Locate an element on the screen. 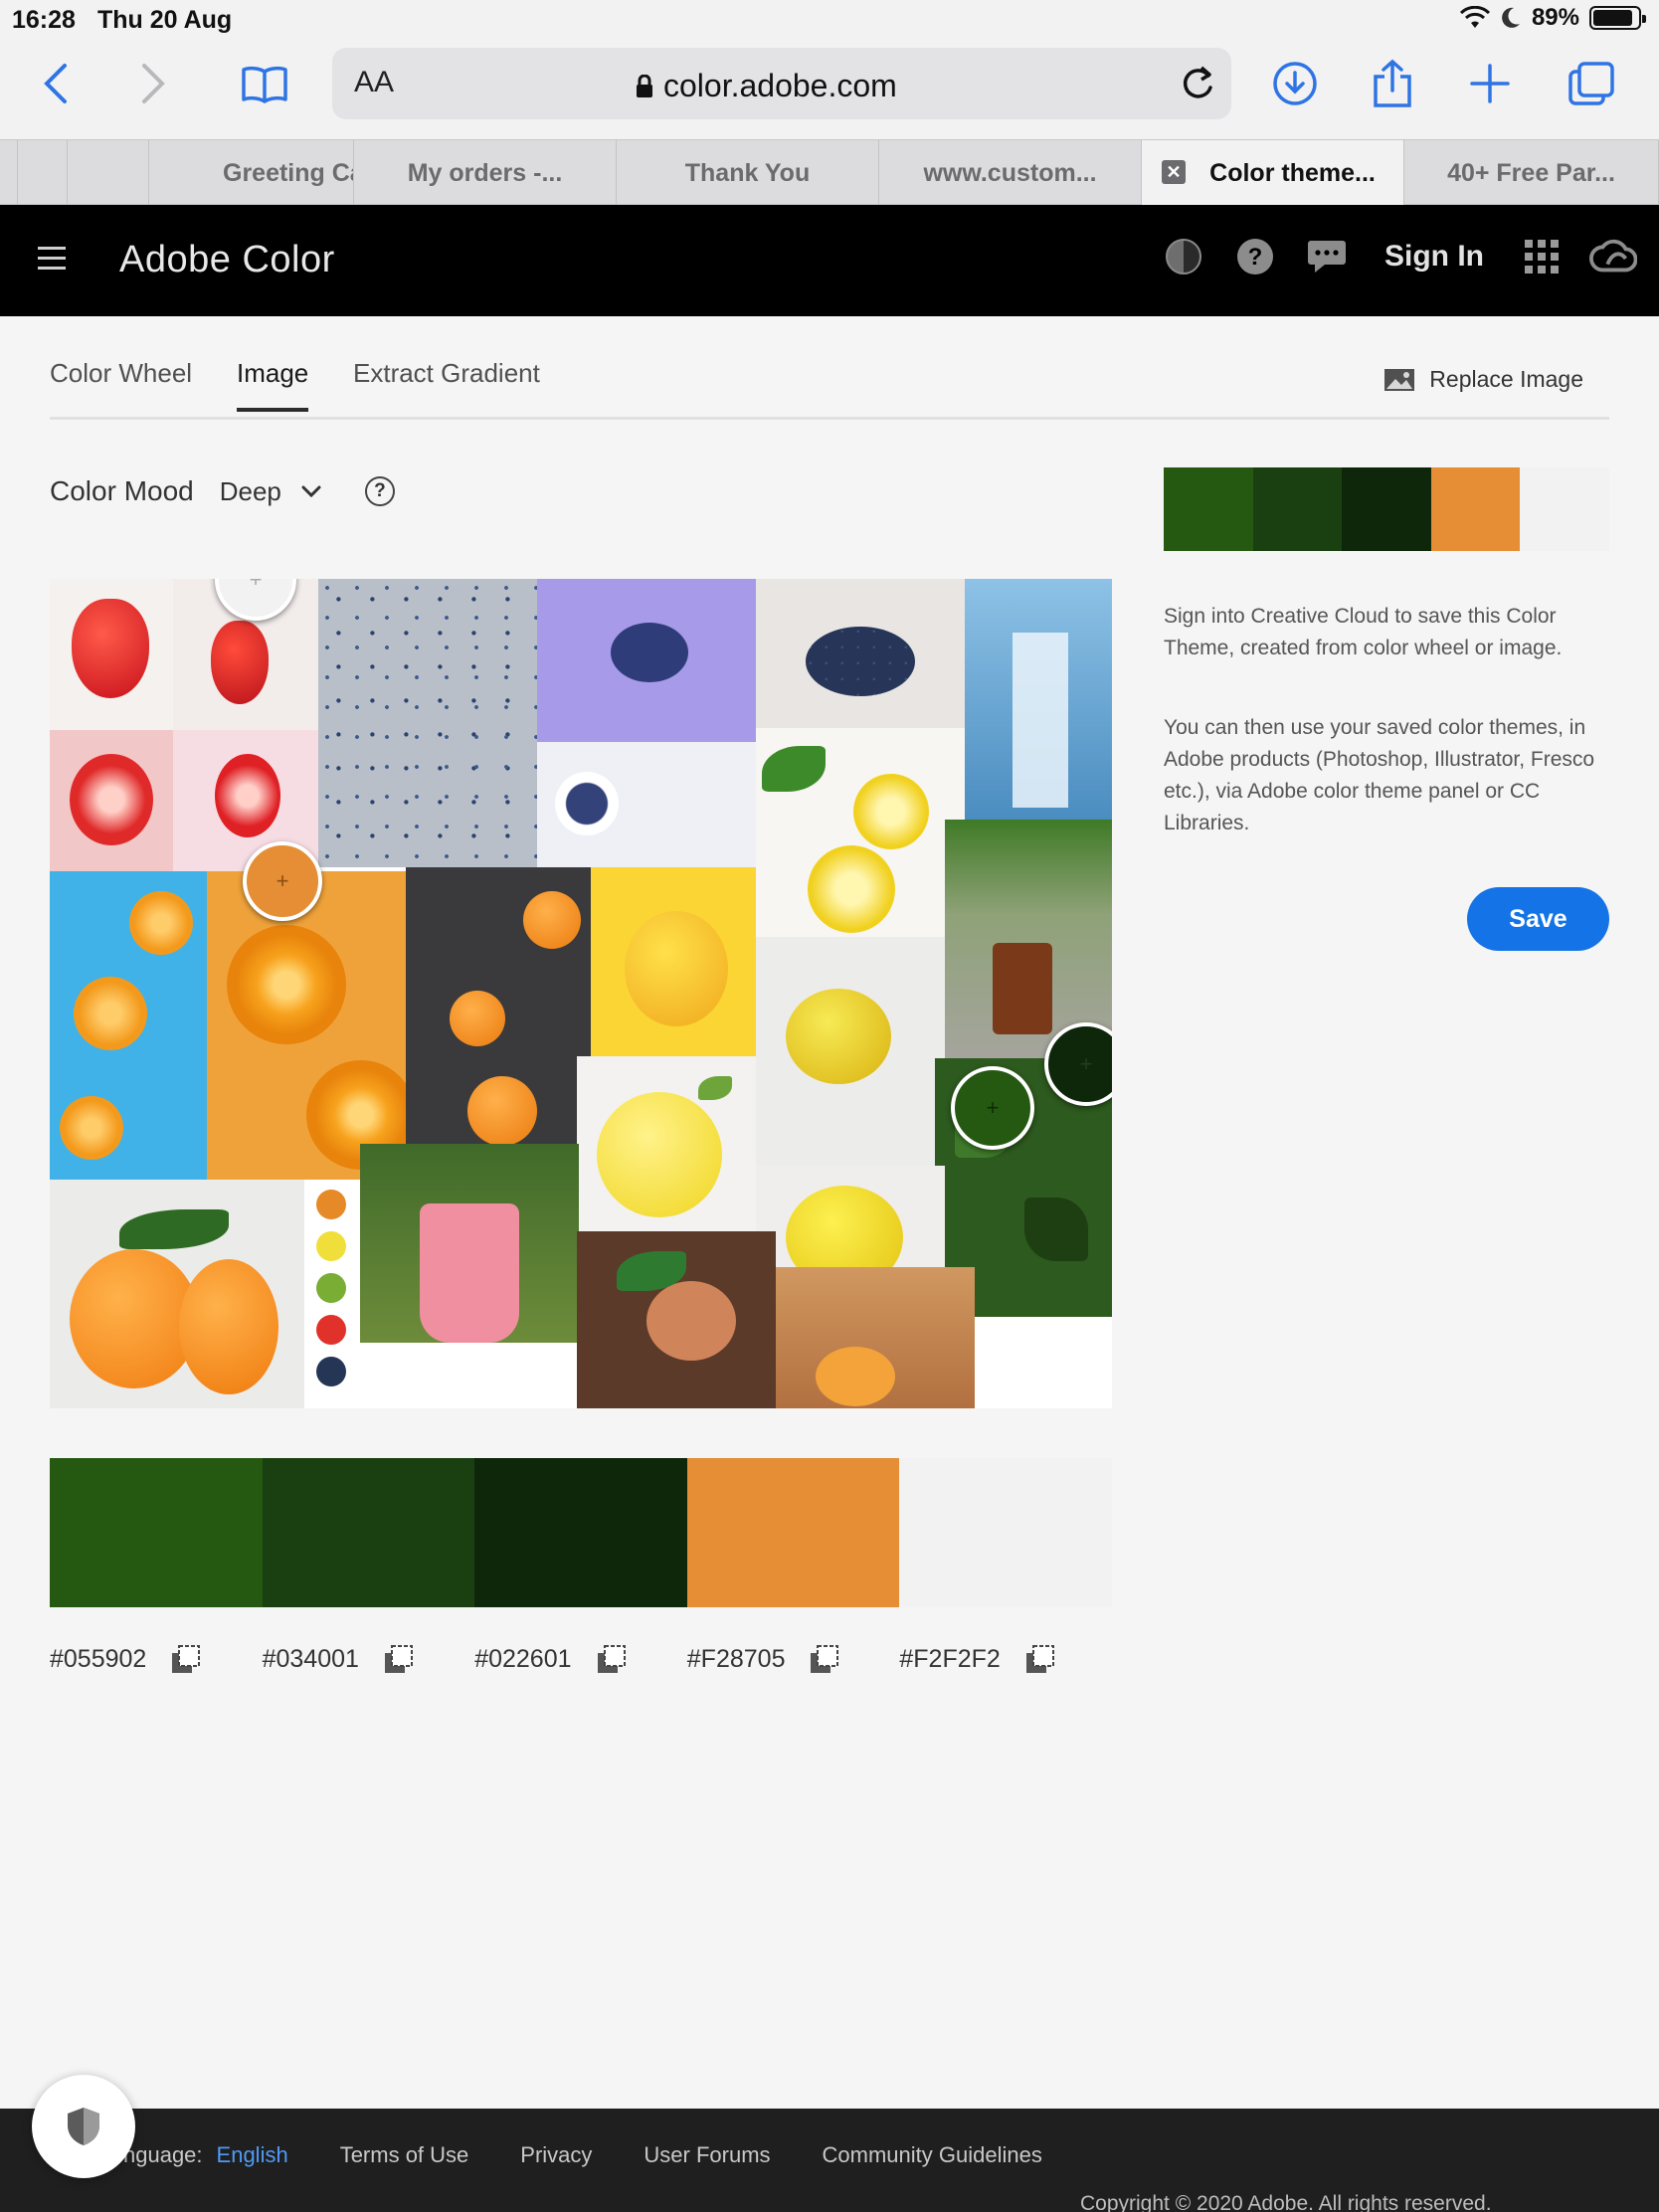 The image size is (1659, 2212). color-mood-select: Deep is located at coordinates (270, 491).